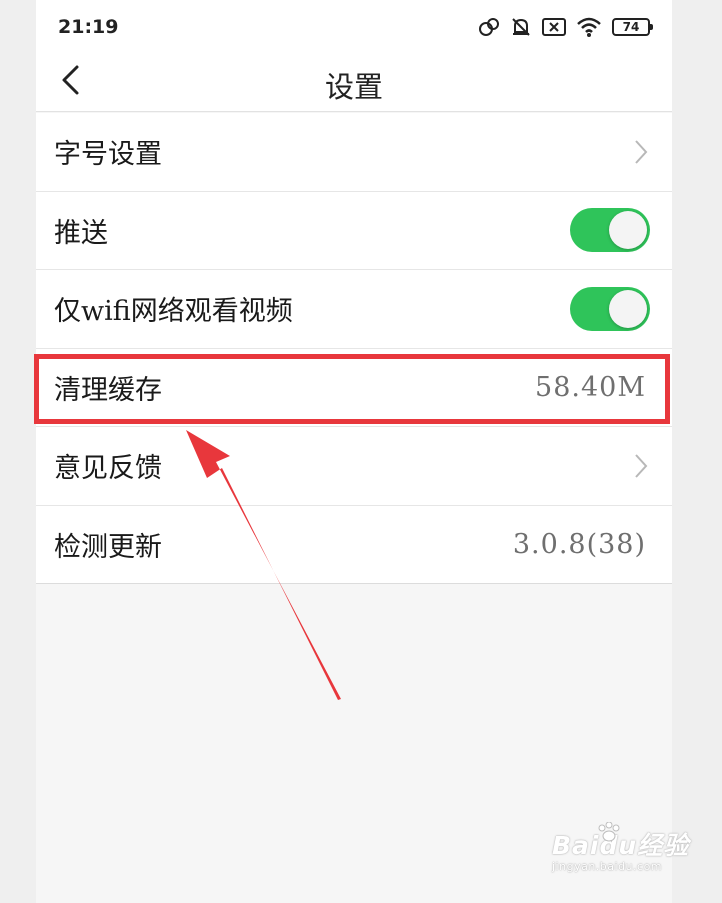  What do you see at coordinates (354, 152) in the screenshot?
I see `setting-font-size: 字号设置` at bounding box center [354, 152].